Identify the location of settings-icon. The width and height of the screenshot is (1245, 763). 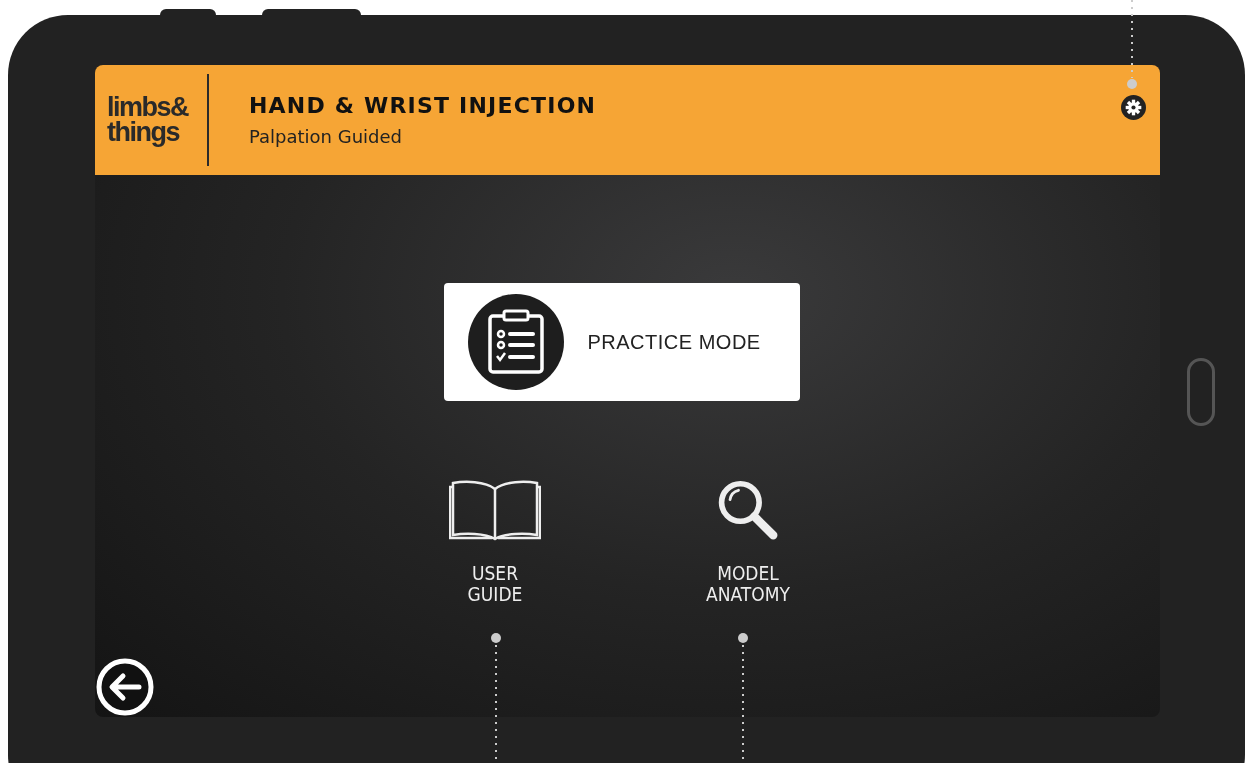
(1133, 107).